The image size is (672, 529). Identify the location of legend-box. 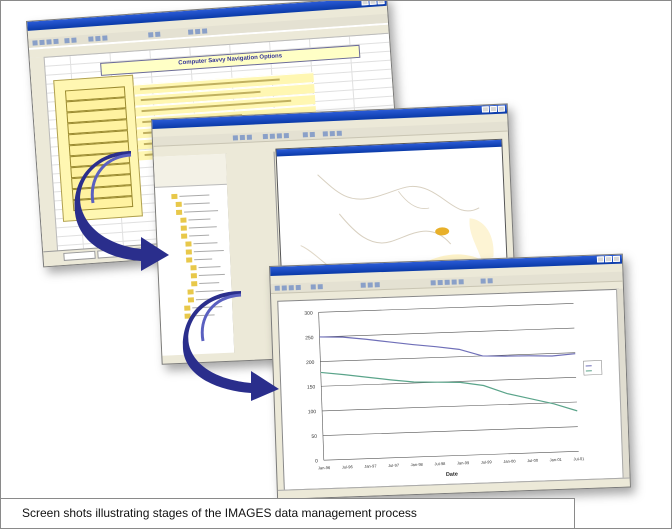
(593, 368).